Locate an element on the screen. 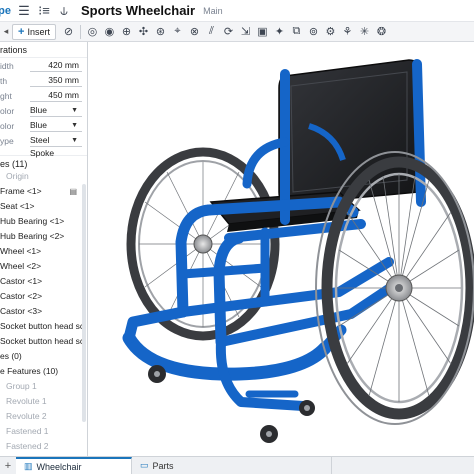 Image resolution: width=474 pixels, height=474 pixels. tab-parts: ▭ Parts is located at coordinates (232, 465).